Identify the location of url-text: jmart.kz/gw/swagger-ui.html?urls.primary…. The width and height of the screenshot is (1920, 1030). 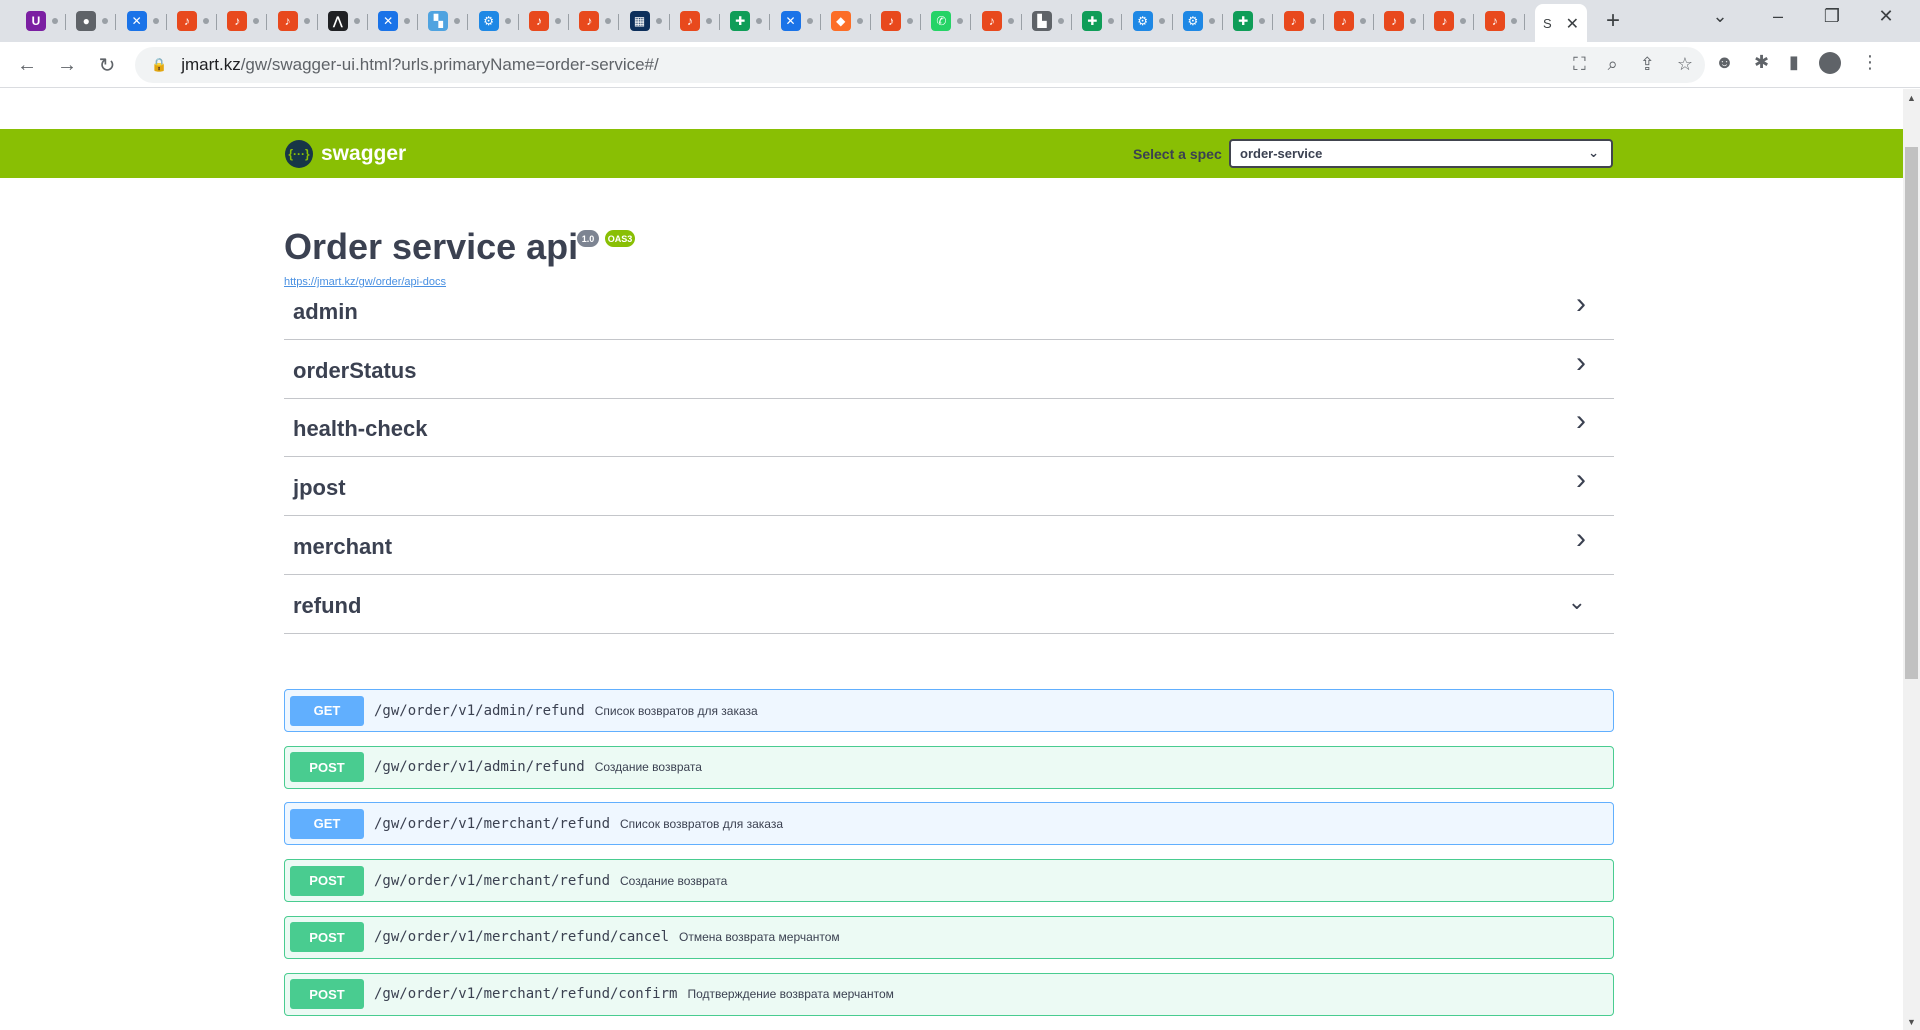
(420, 65).